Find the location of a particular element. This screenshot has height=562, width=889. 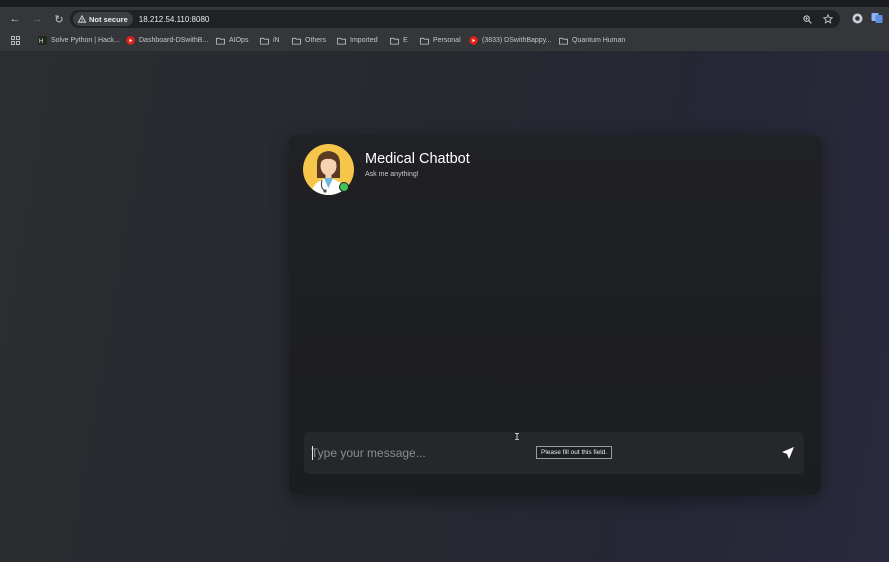

profile-icon is located at coordinates (877, 18).